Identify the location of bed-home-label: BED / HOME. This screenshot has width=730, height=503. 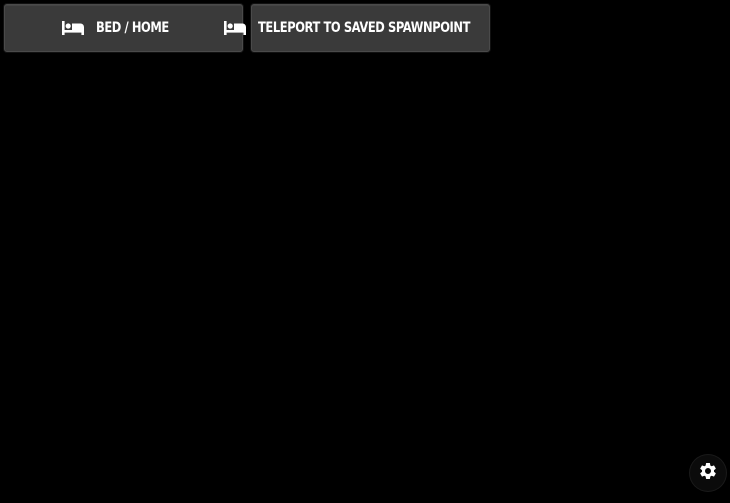
(132, 28).